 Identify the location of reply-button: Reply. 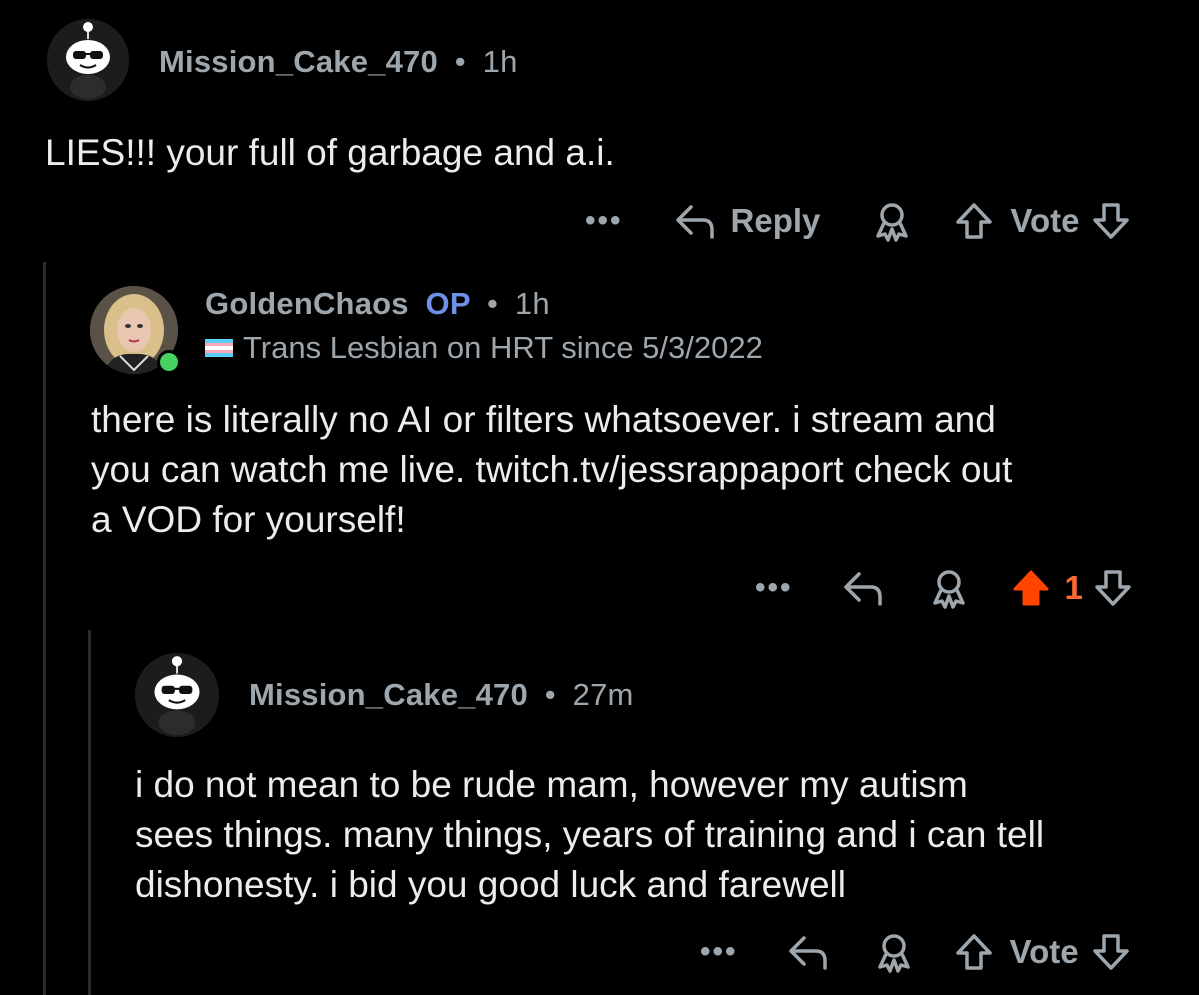
(747, 221).